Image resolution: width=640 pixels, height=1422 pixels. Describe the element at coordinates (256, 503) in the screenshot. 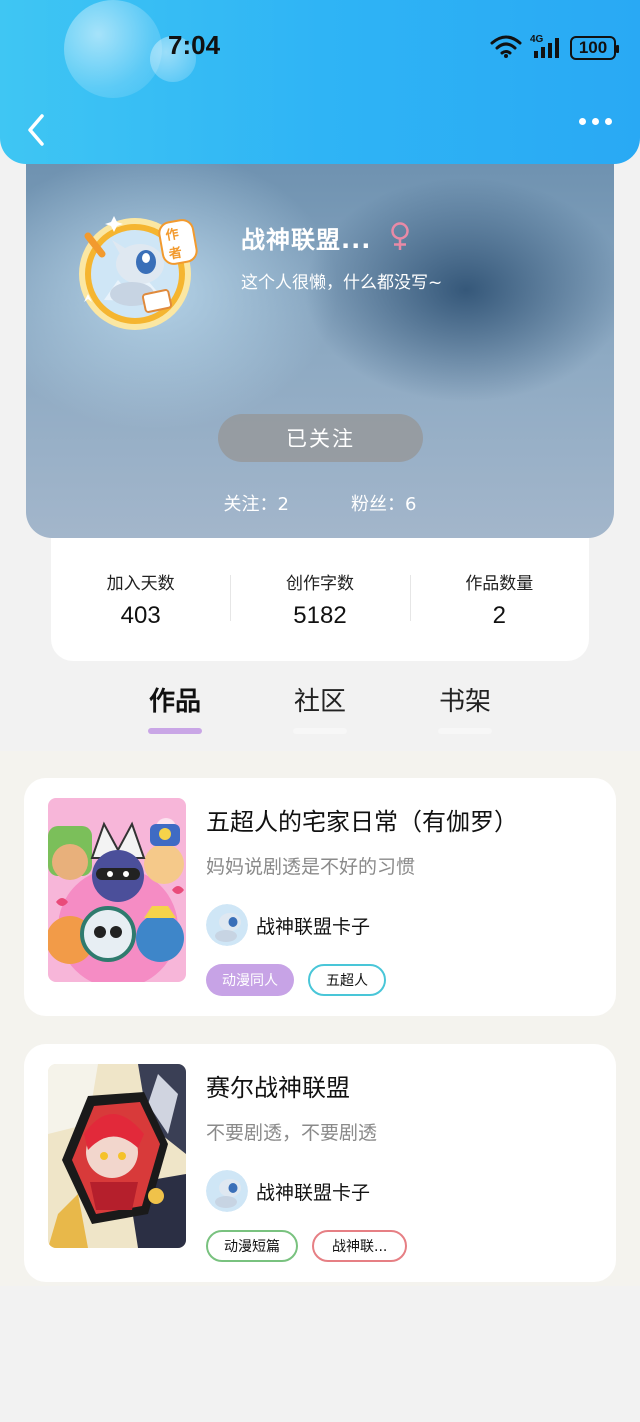

I see `following-count: 关注：2` at that location.